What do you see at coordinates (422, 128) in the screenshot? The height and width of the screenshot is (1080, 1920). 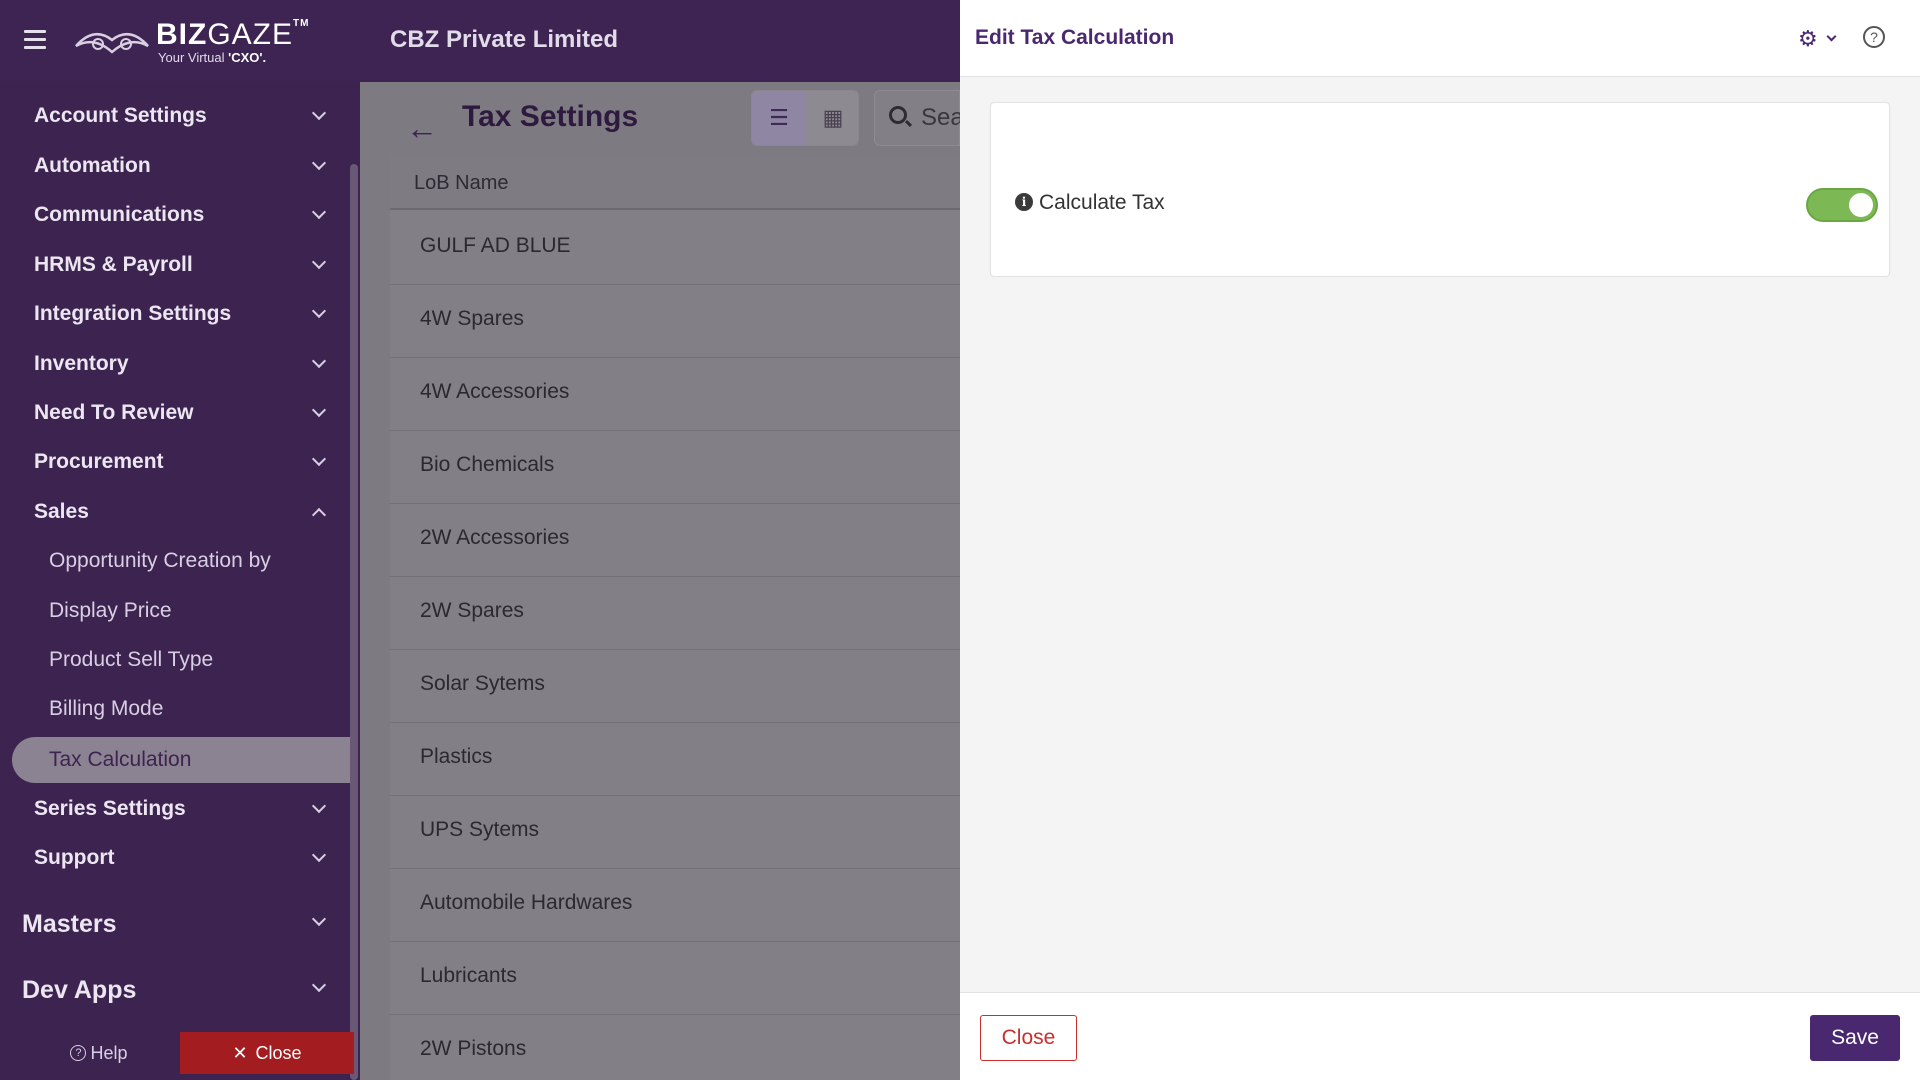 I see `back-arrow-icon: ←` at bounding box center [422, 128].